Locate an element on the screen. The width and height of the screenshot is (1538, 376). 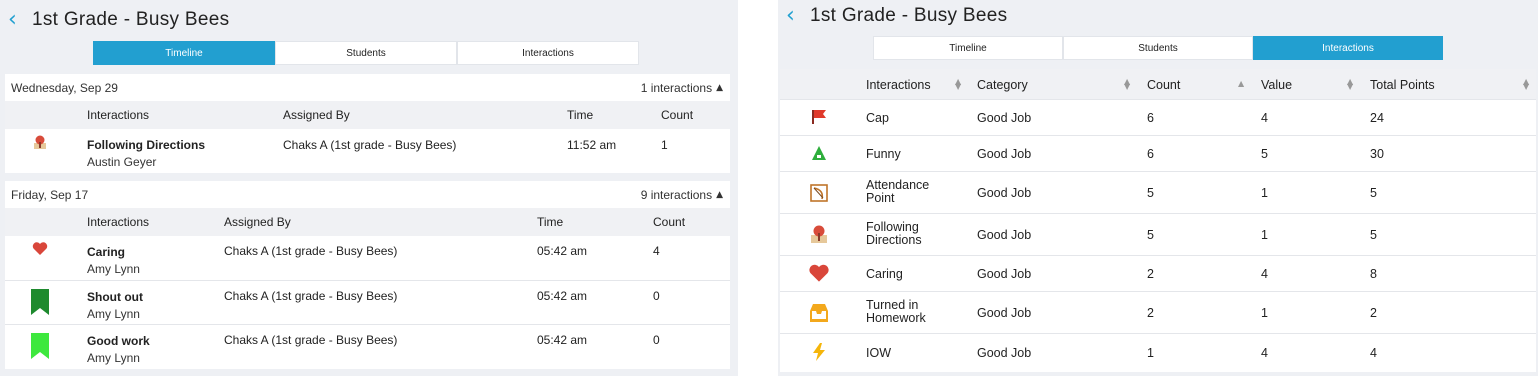
flag-icon is located at coordinates (819, 117).